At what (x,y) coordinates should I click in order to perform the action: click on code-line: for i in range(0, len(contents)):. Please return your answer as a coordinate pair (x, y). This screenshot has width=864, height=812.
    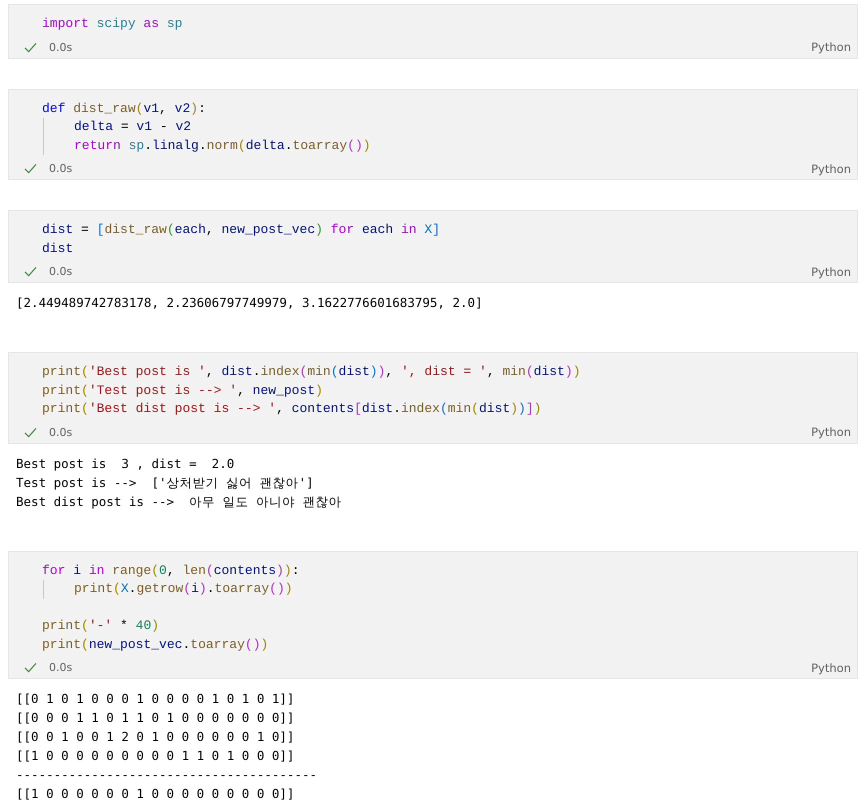
    Looking at the image, I should click on (171, 571).